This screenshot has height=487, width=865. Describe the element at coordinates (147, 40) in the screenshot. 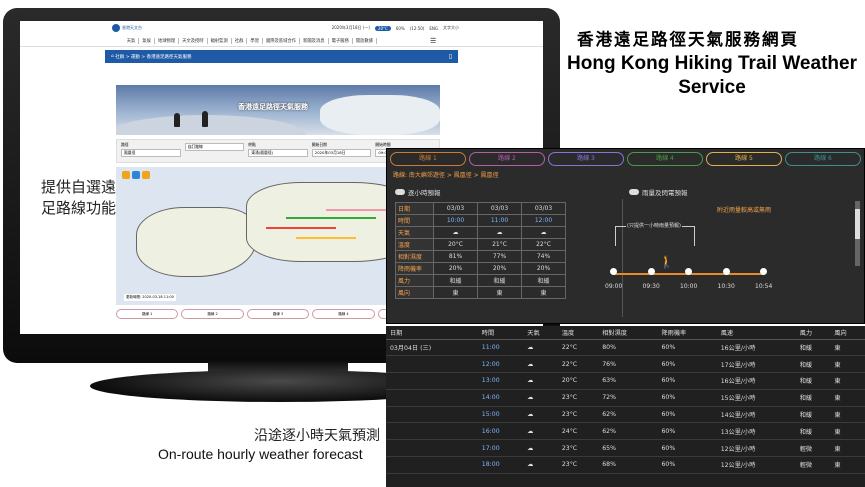

I see `nav-item: 氣候` at that location.